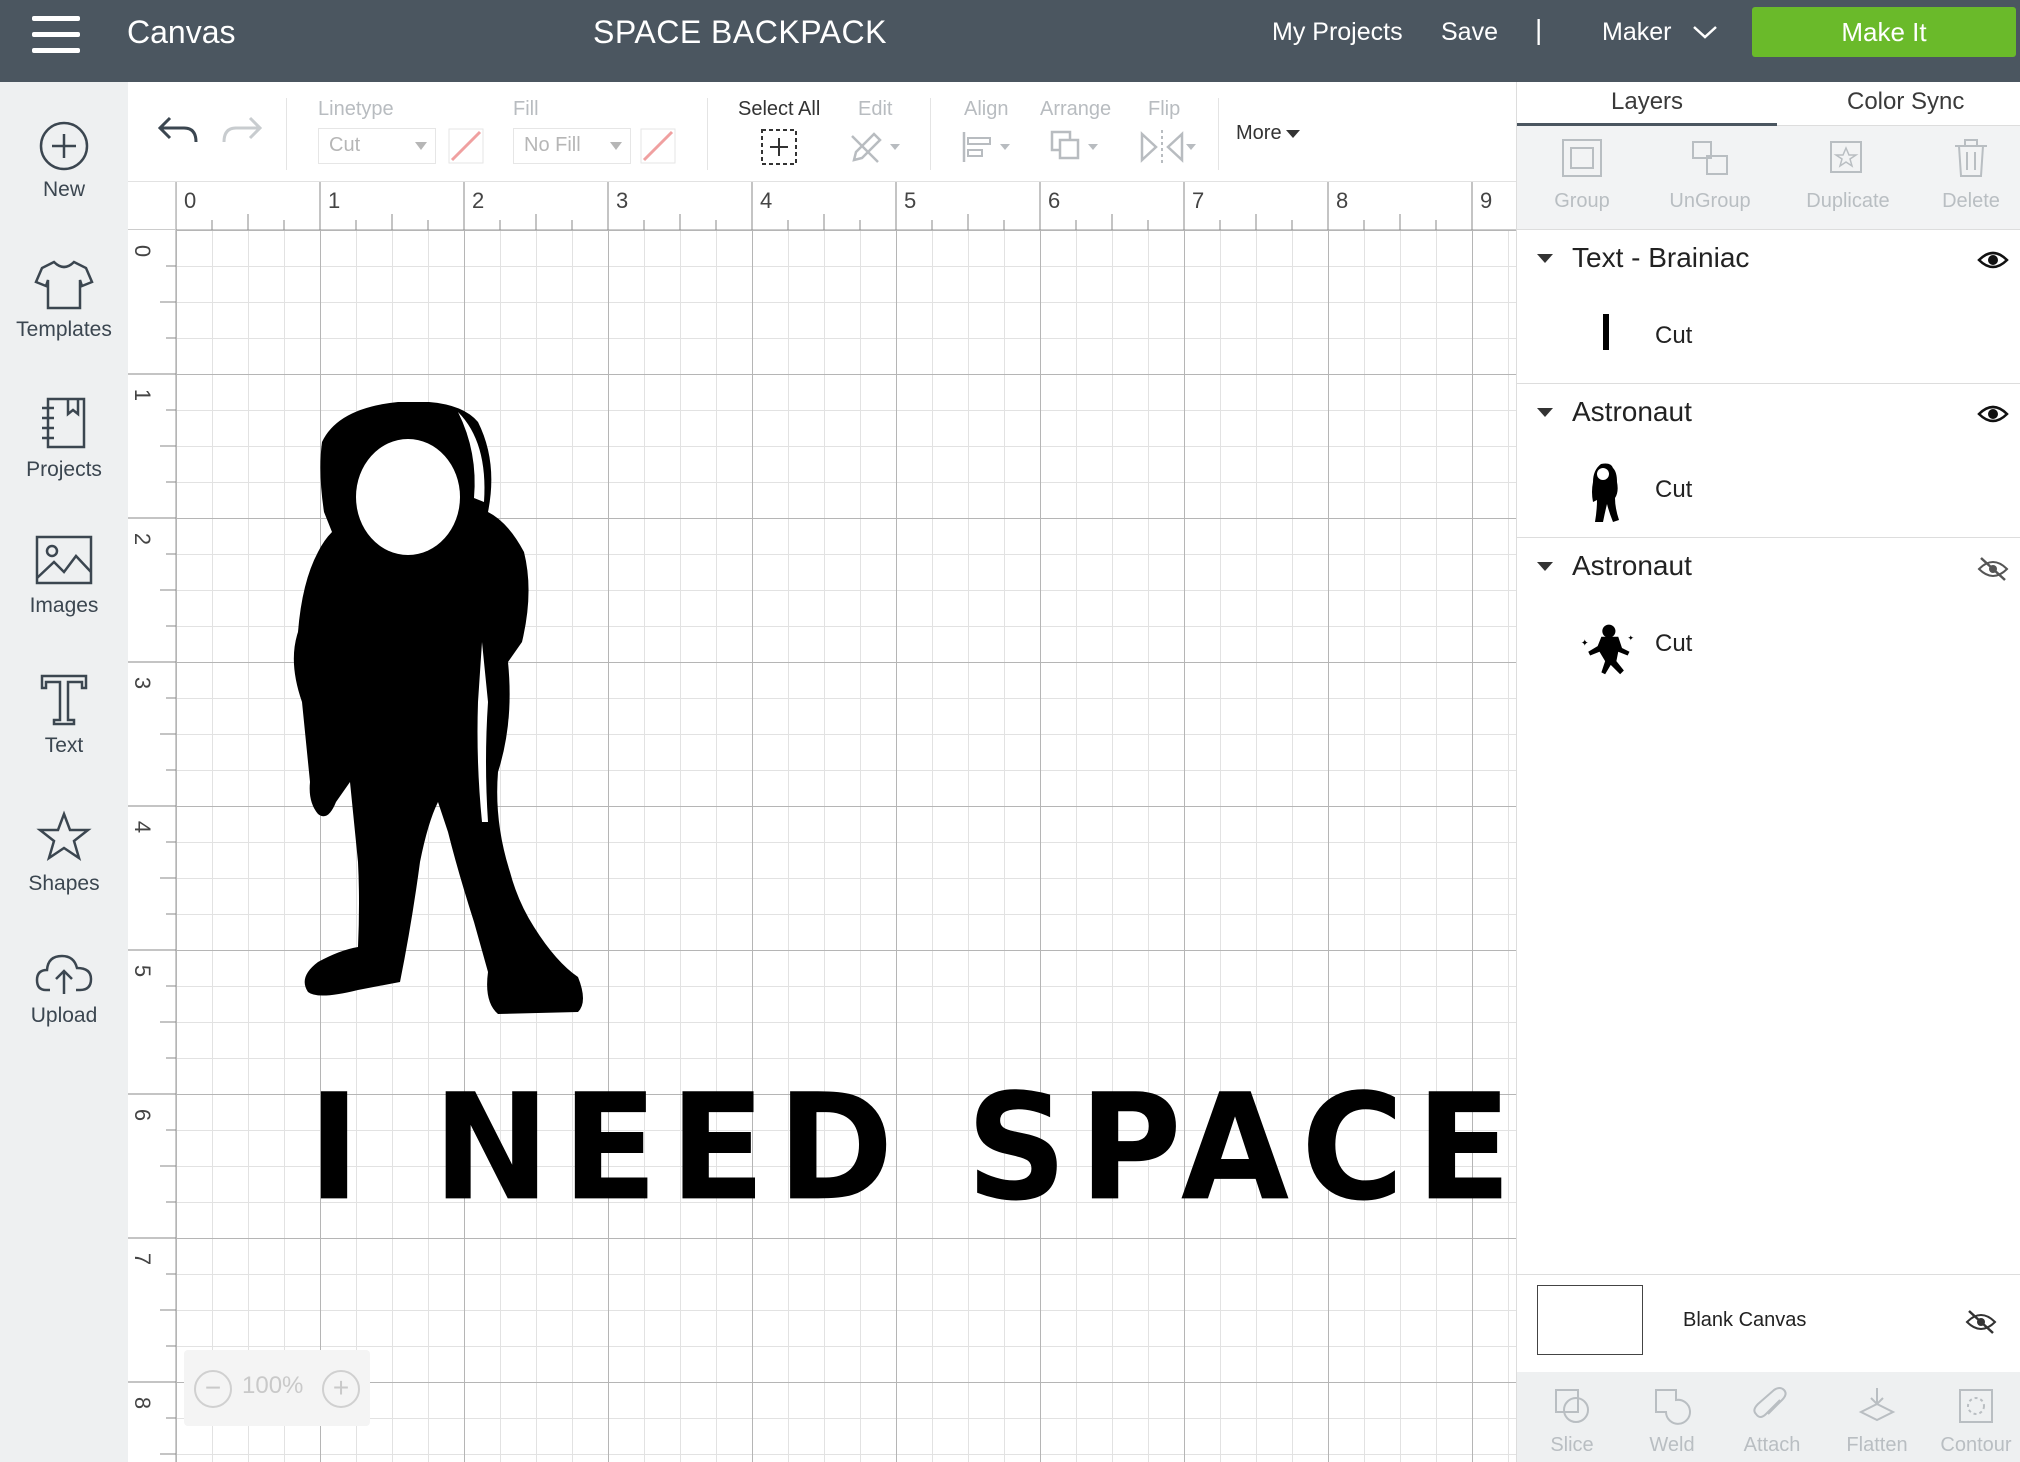  Describe the element at coordinates (1705, 32) in the screenshot. I see `chevron-down-icon` at that location.